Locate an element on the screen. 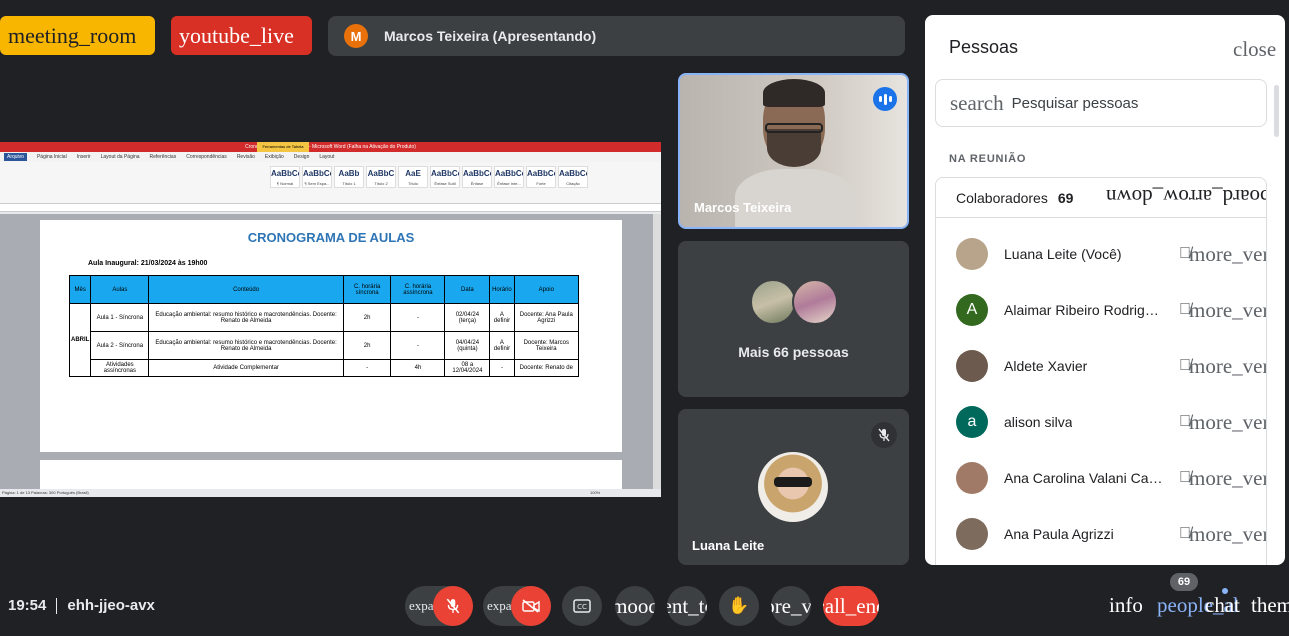  youtube-live-tag: youtube_live is located at coordinates (241, 35).